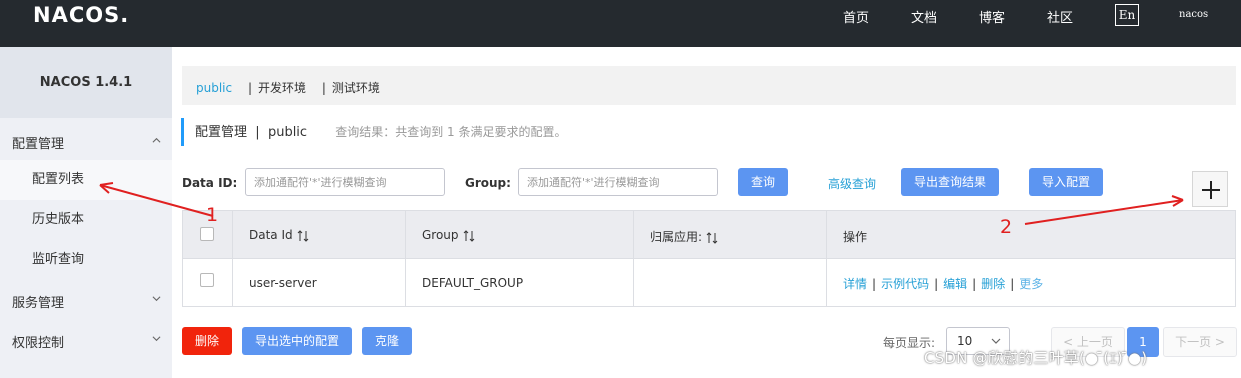  I want to click on query-button: 查询, so click(763, 182).